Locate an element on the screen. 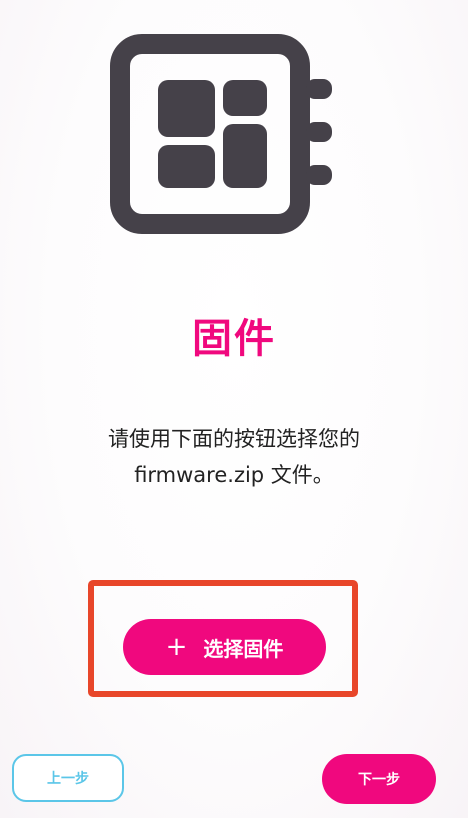 The image size is (468, 818). next-step-button: 下一步 is located at coordinates (379, 779).